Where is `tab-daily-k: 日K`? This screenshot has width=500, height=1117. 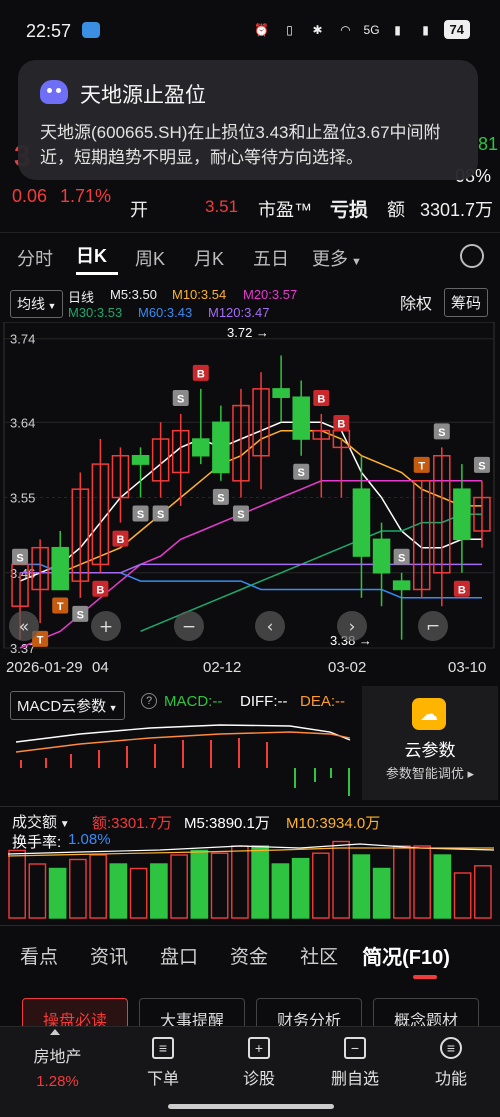
tab-daily-k: 日K is located at coordinates (97, 258).